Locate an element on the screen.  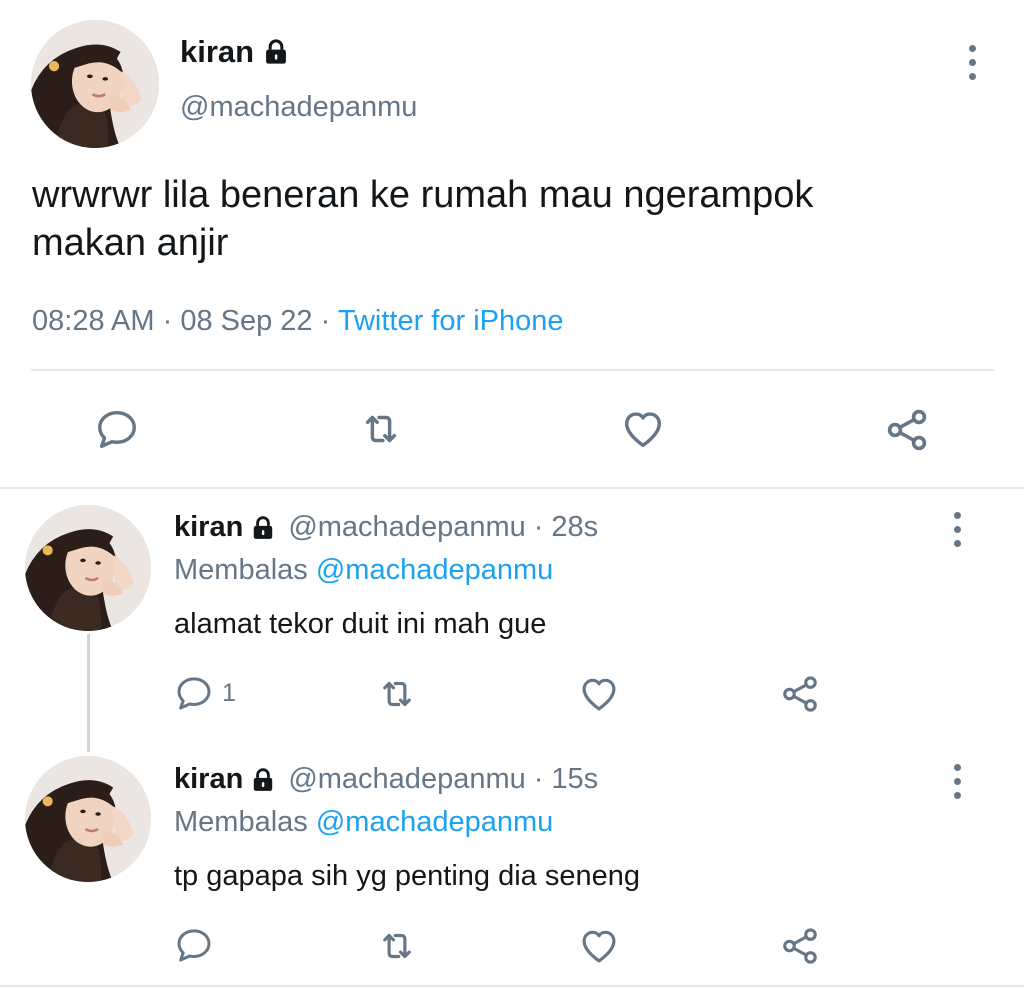
main-like-button is located at coordinates (643, 429).